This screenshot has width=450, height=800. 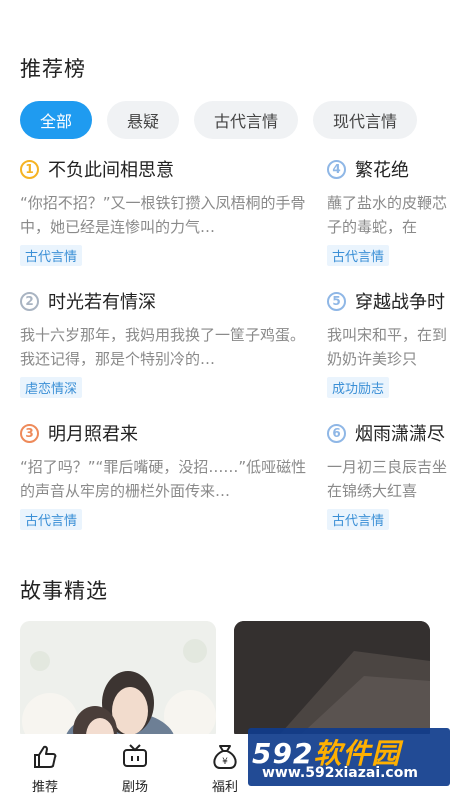 I want to click on thumbs-up-icon, so click(x=45, y=756).